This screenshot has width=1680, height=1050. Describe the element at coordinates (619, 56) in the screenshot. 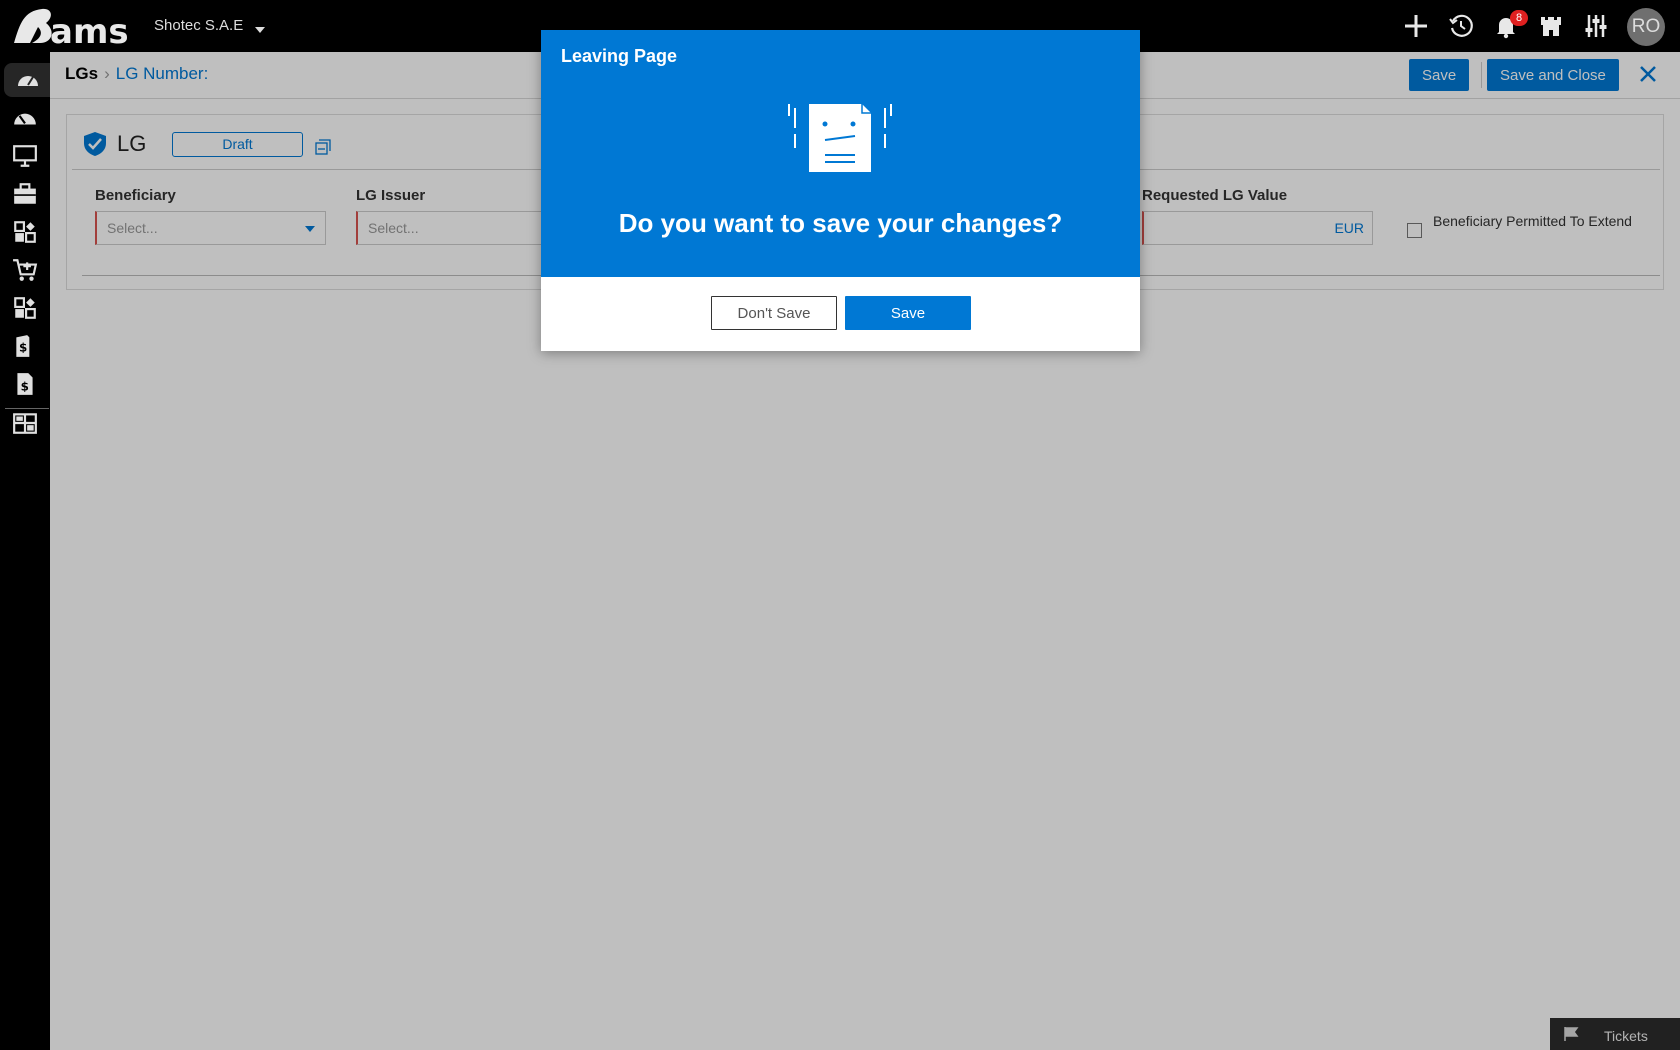

I see `dialog-title: Leaving Page` at that location.